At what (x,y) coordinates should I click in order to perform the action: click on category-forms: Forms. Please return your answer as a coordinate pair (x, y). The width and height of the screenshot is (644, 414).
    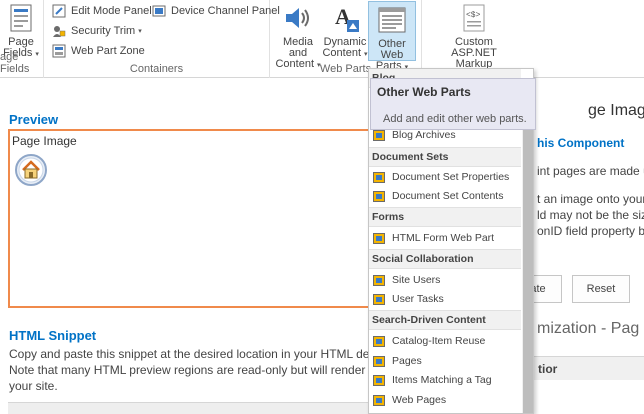
    Looking at the image, I should click on (445, 217).